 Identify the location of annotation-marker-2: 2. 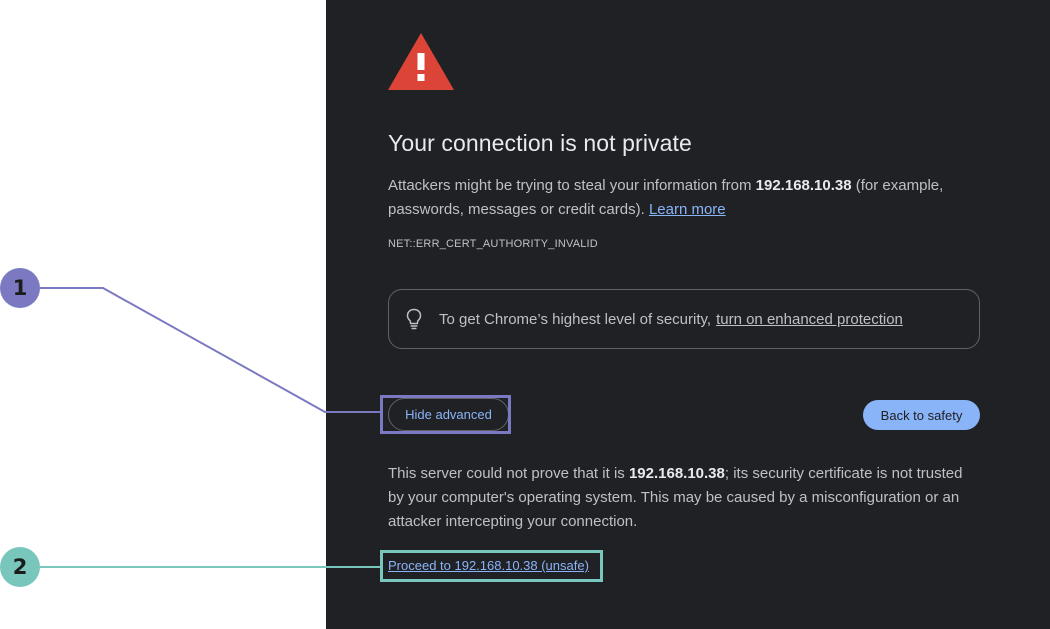
(20, 567).